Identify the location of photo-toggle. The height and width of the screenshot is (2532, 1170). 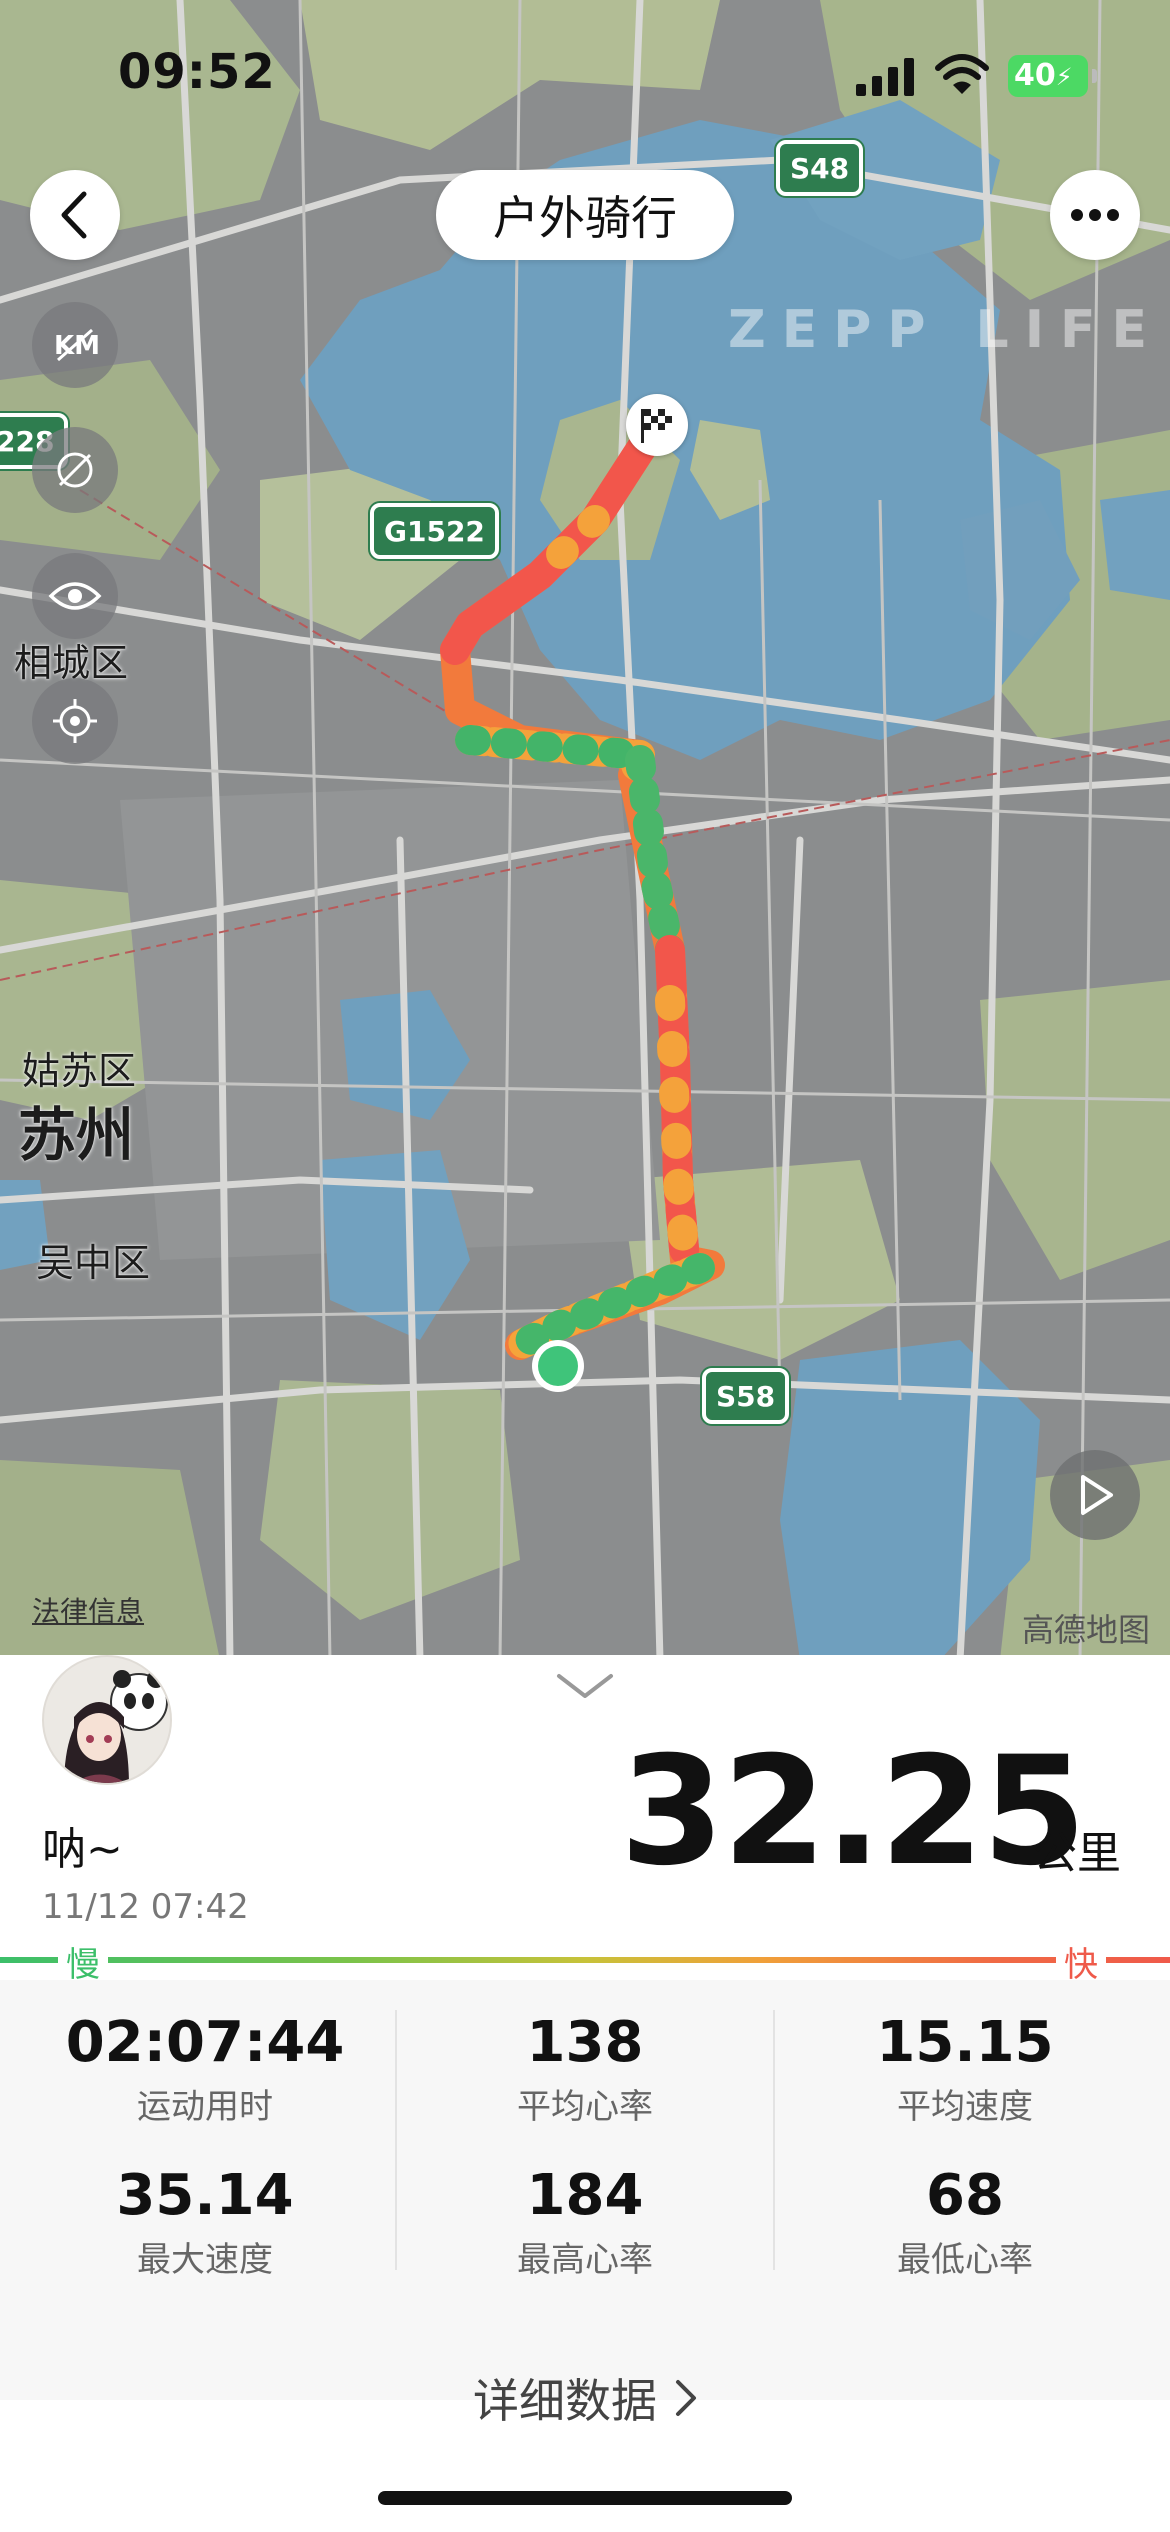
(75, 470).